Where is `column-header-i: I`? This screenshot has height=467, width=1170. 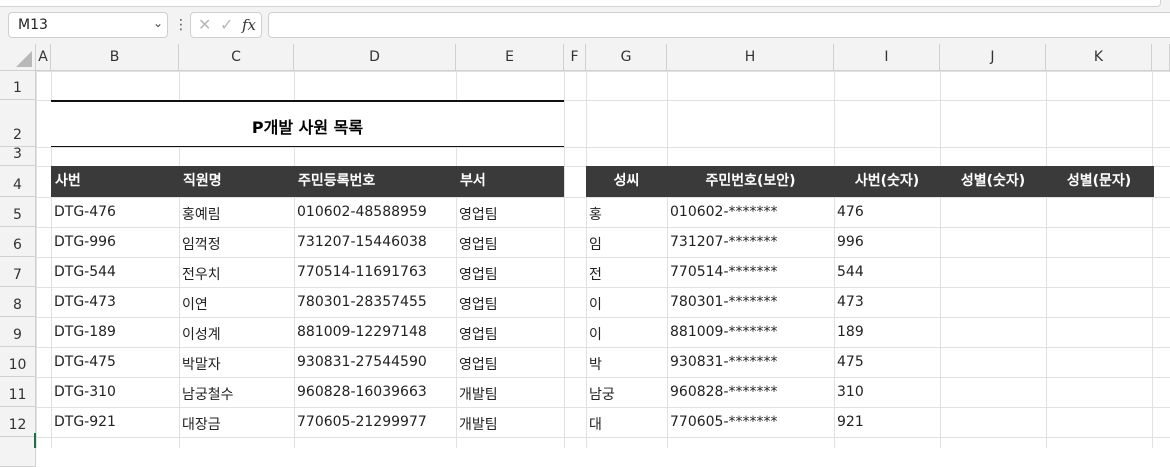 column-header-i: I is located at coordinates (887, 57).